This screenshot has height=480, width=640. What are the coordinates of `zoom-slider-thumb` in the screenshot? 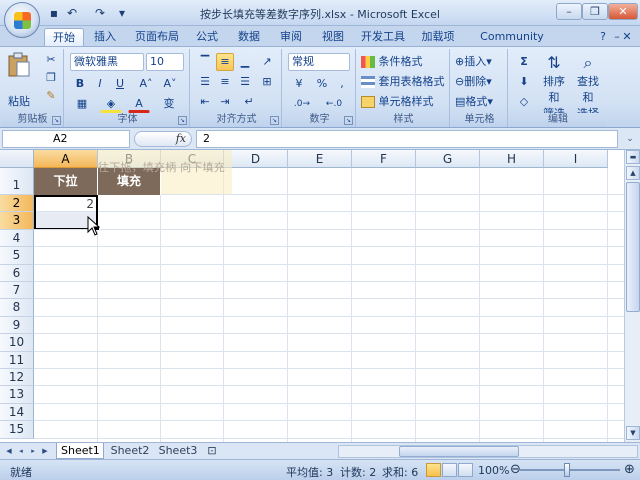 It's located at (567, 470).